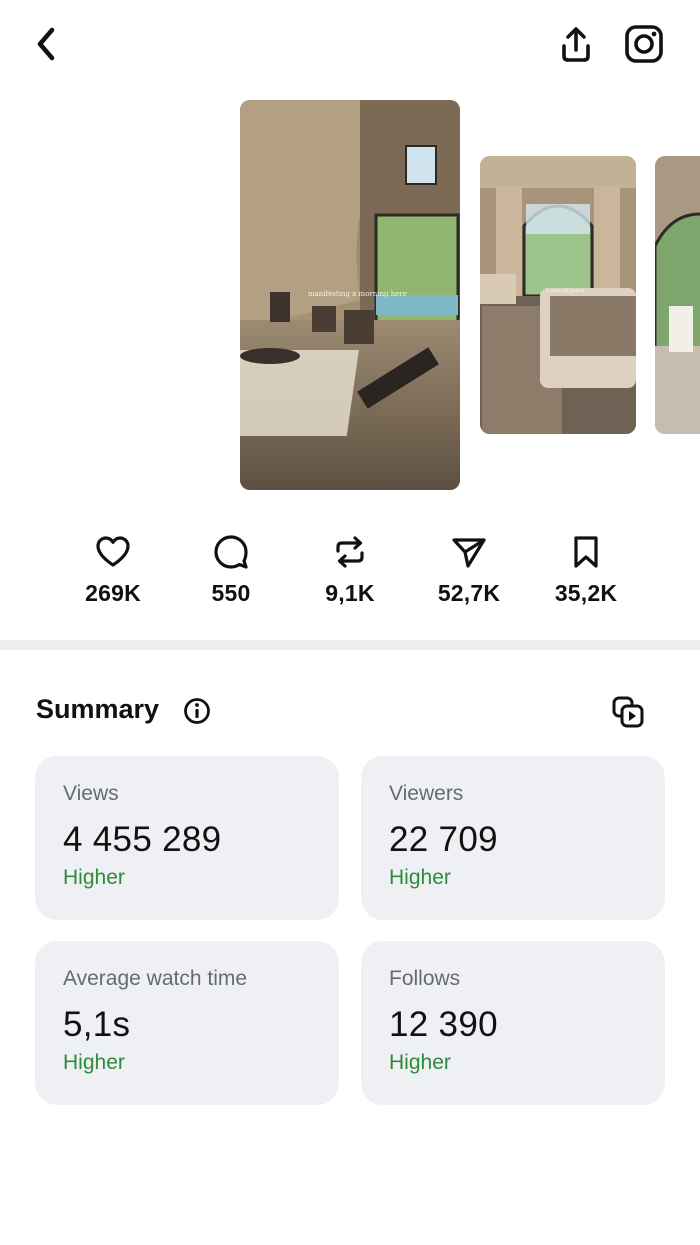 Image resolution: width=700 pixels, height=1245 pixels. What do you see at coordinates (443, 1024) in the screenshot?
I see `card-value: 12 390` at bounding box center [443, 1024].